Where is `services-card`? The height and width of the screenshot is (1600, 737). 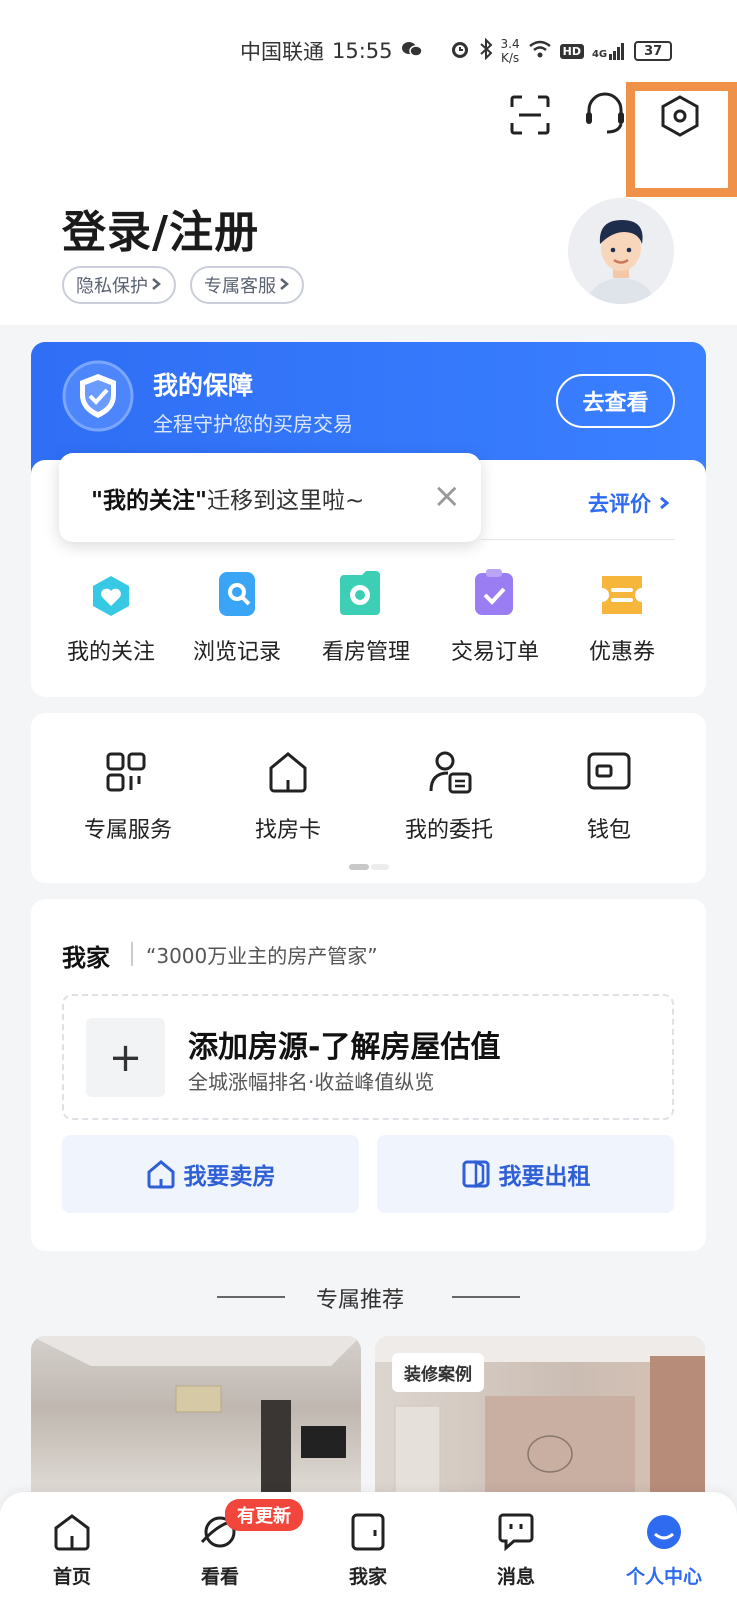
services-card is located at coordinates (368, 798).